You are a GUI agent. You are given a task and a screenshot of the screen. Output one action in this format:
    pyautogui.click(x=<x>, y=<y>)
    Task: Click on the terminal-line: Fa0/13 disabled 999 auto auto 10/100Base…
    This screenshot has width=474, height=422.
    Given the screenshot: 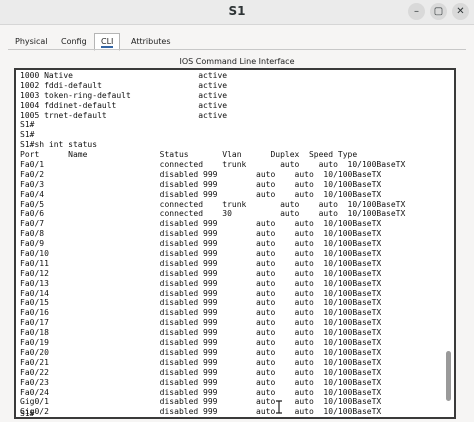 What is the action you would take?
    pyautogui.click(x=201, y=283)
    